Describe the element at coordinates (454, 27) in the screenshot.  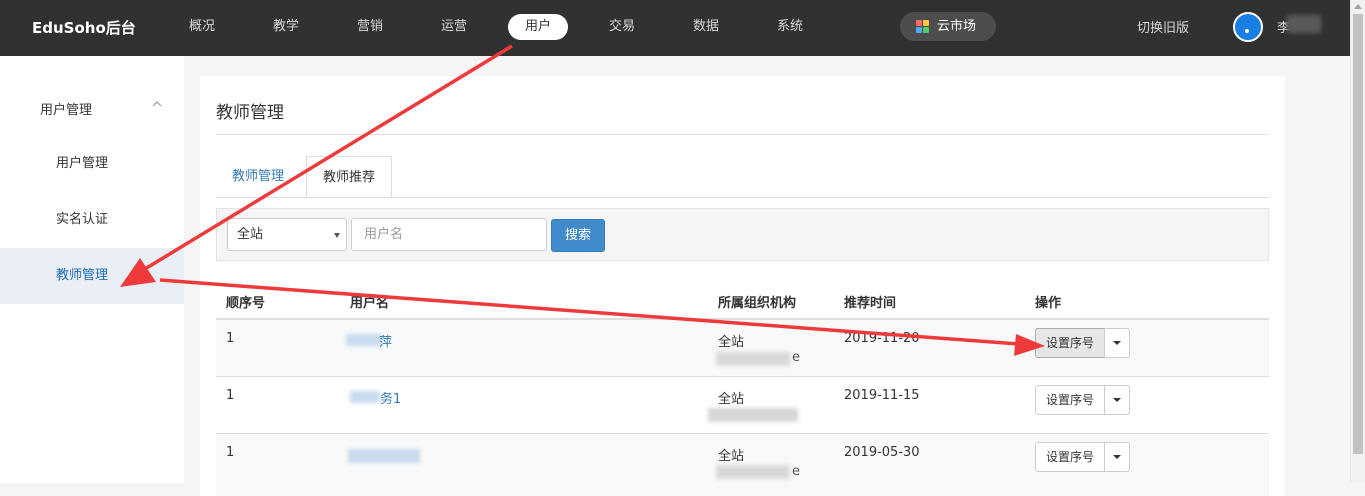
I see `nav-item-operations: 运营` at that location.